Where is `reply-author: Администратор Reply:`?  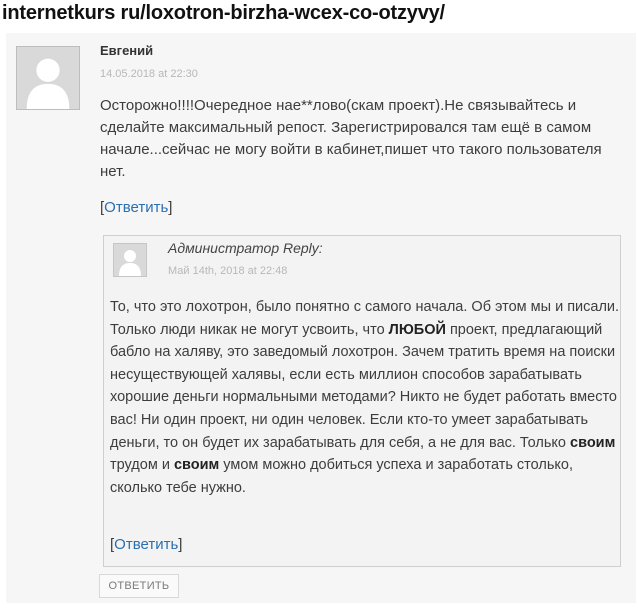
reply-author: Администратор Reply: is located at coordinates (245, 248).